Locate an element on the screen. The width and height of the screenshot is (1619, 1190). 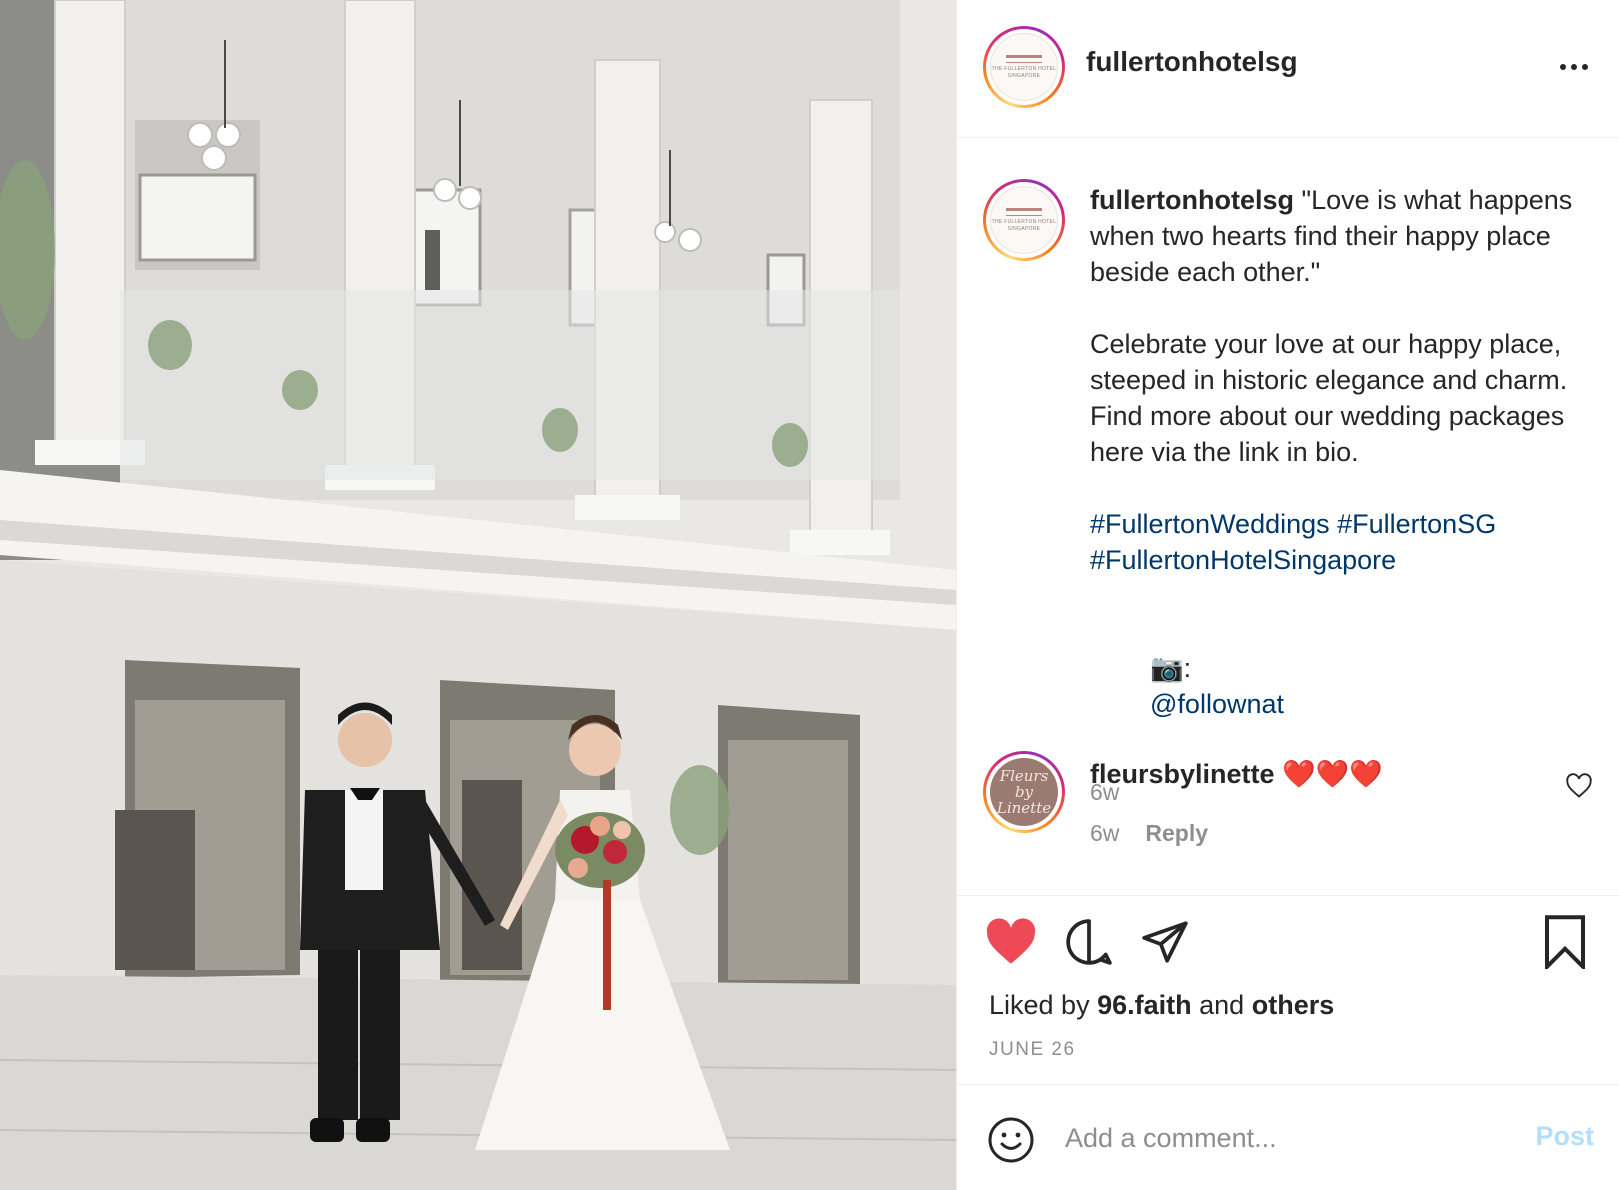
emoji-icon is located at coordinates (1011, 1140).